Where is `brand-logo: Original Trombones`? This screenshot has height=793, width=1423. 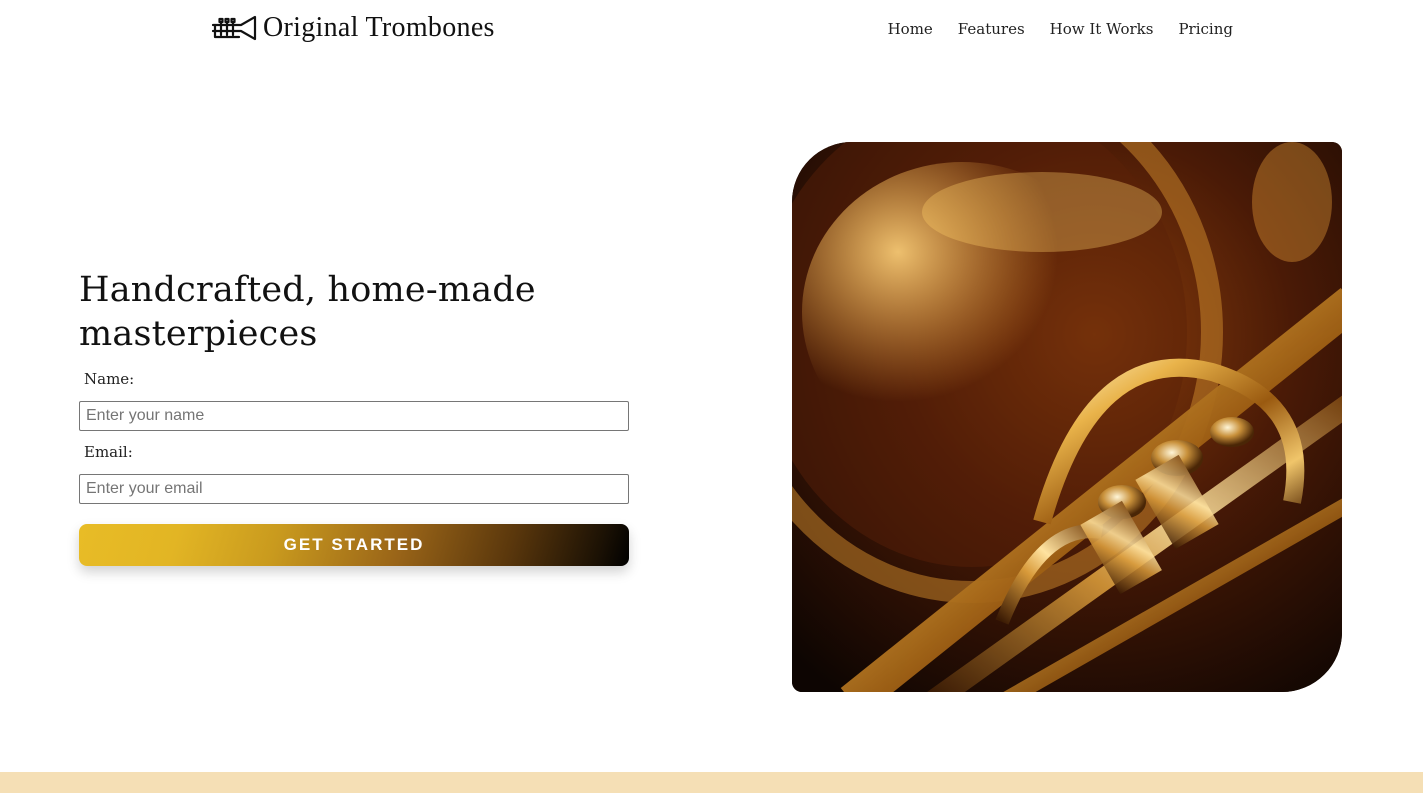
brand-logo: Original Trombones is located at coordinates (353, 28).